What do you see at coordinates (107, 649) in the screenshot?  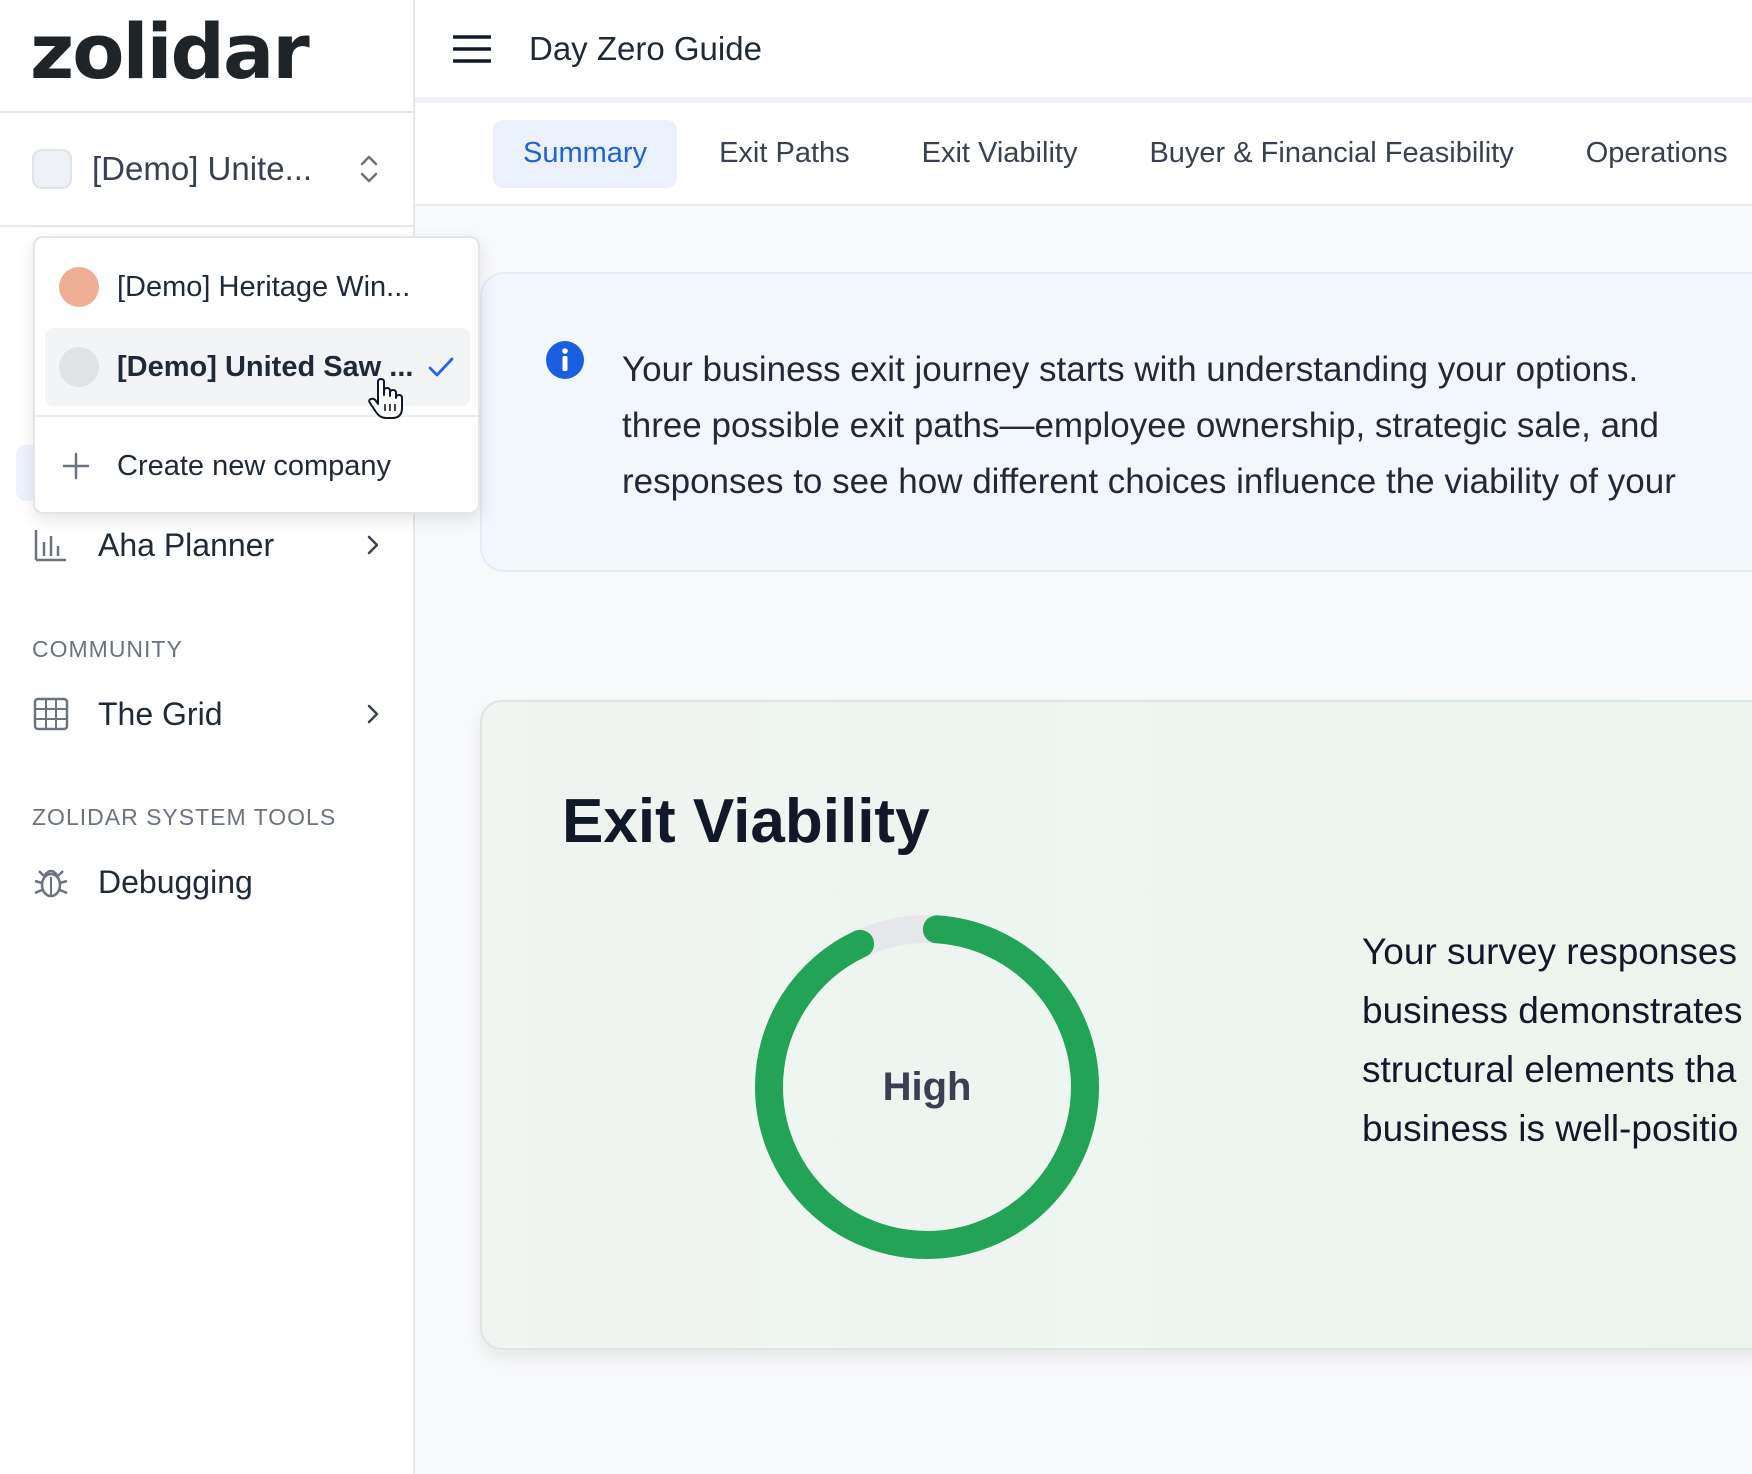 I see `section-title-community: COMMUNITY` at bounding box center [107, 649].